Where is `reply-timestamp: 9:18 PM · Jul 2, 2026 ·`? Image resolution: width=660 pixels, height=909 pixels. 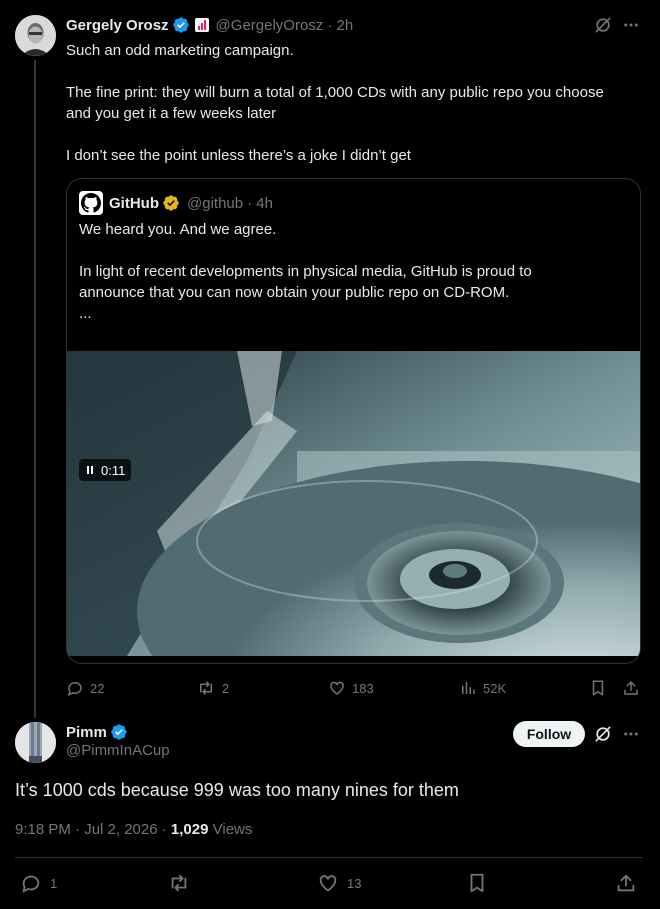 reply-timestamp: 9:18 PM · Jul 2, 2026 · is located at coordinates (93, 829).